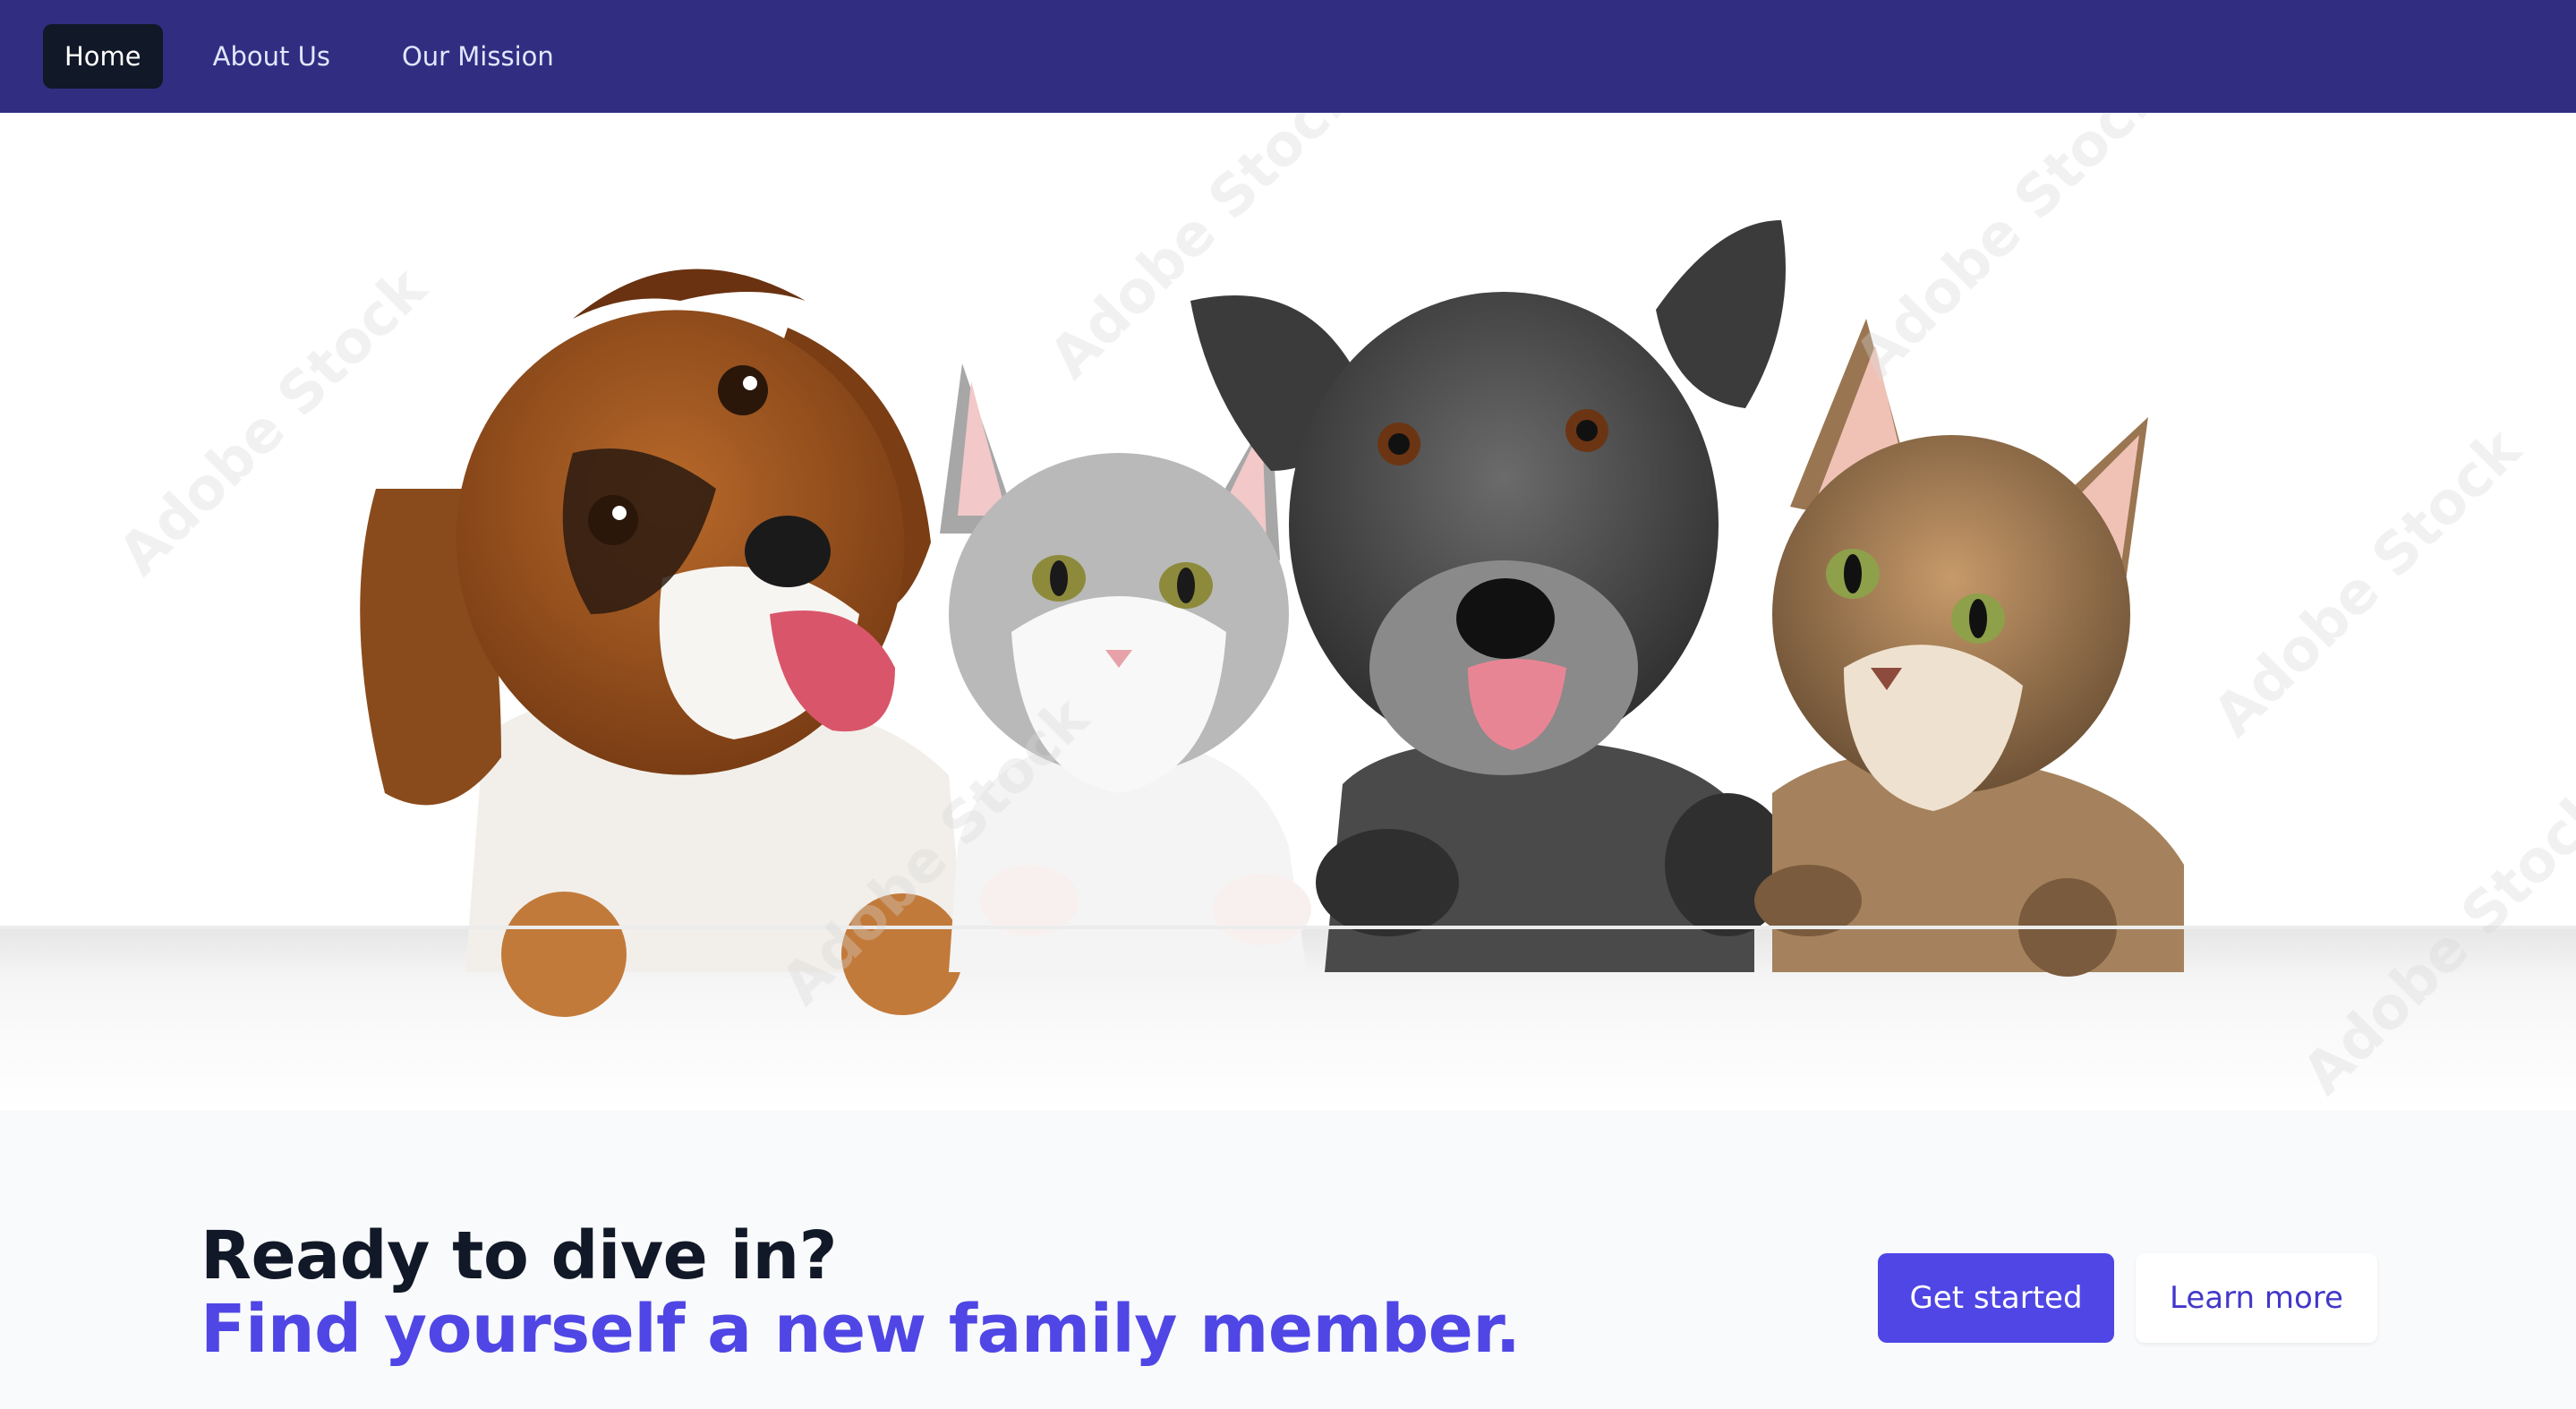  Describe the element at coordinates (103, 57) in the screenshot. I see `nav-home-link: Home` at that location.